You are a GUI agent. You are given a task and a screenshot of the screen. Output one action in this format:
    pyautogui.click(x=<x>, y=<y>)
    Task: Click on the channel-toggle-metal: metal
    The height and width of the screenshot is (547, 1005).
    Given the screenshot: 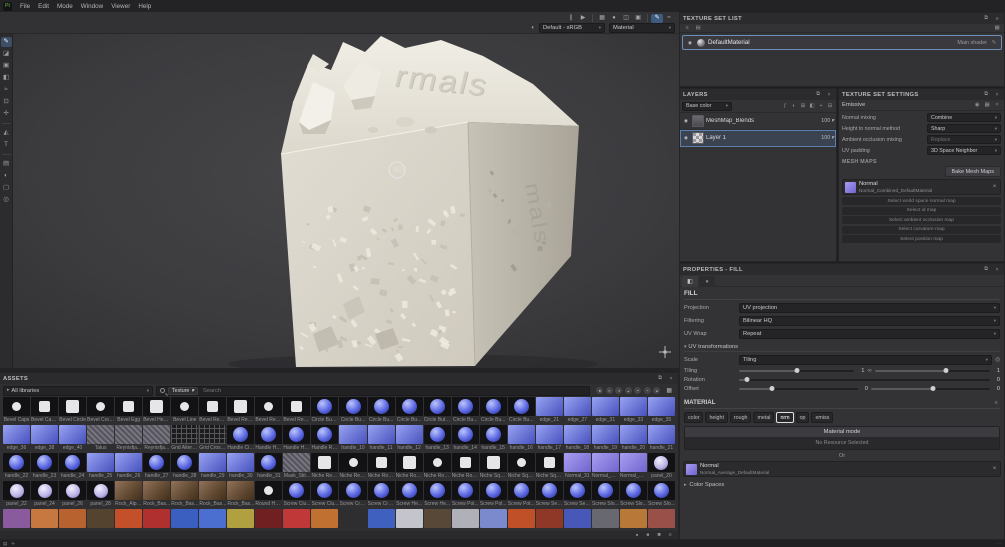 What is the action you would take?
    pyautogui.click(x=764, y=417)
    